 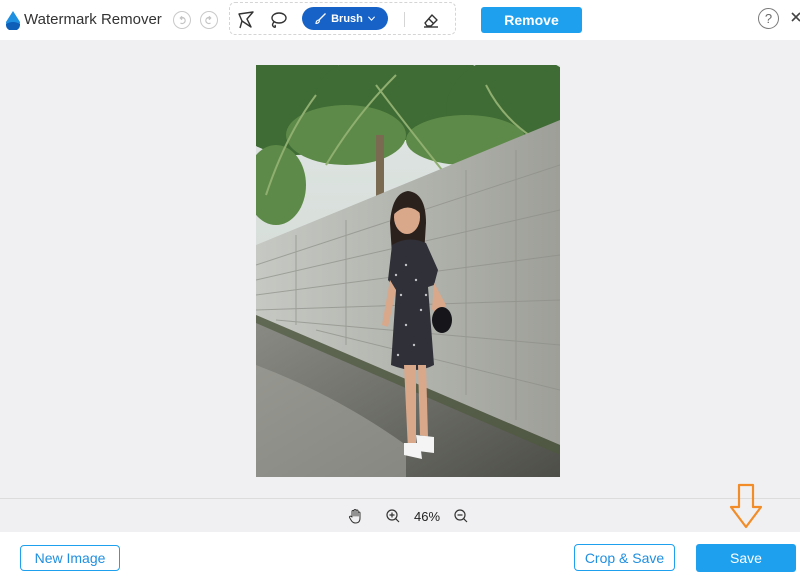 I want to click on zoom-level: 46%, so click(x=427, y=516).